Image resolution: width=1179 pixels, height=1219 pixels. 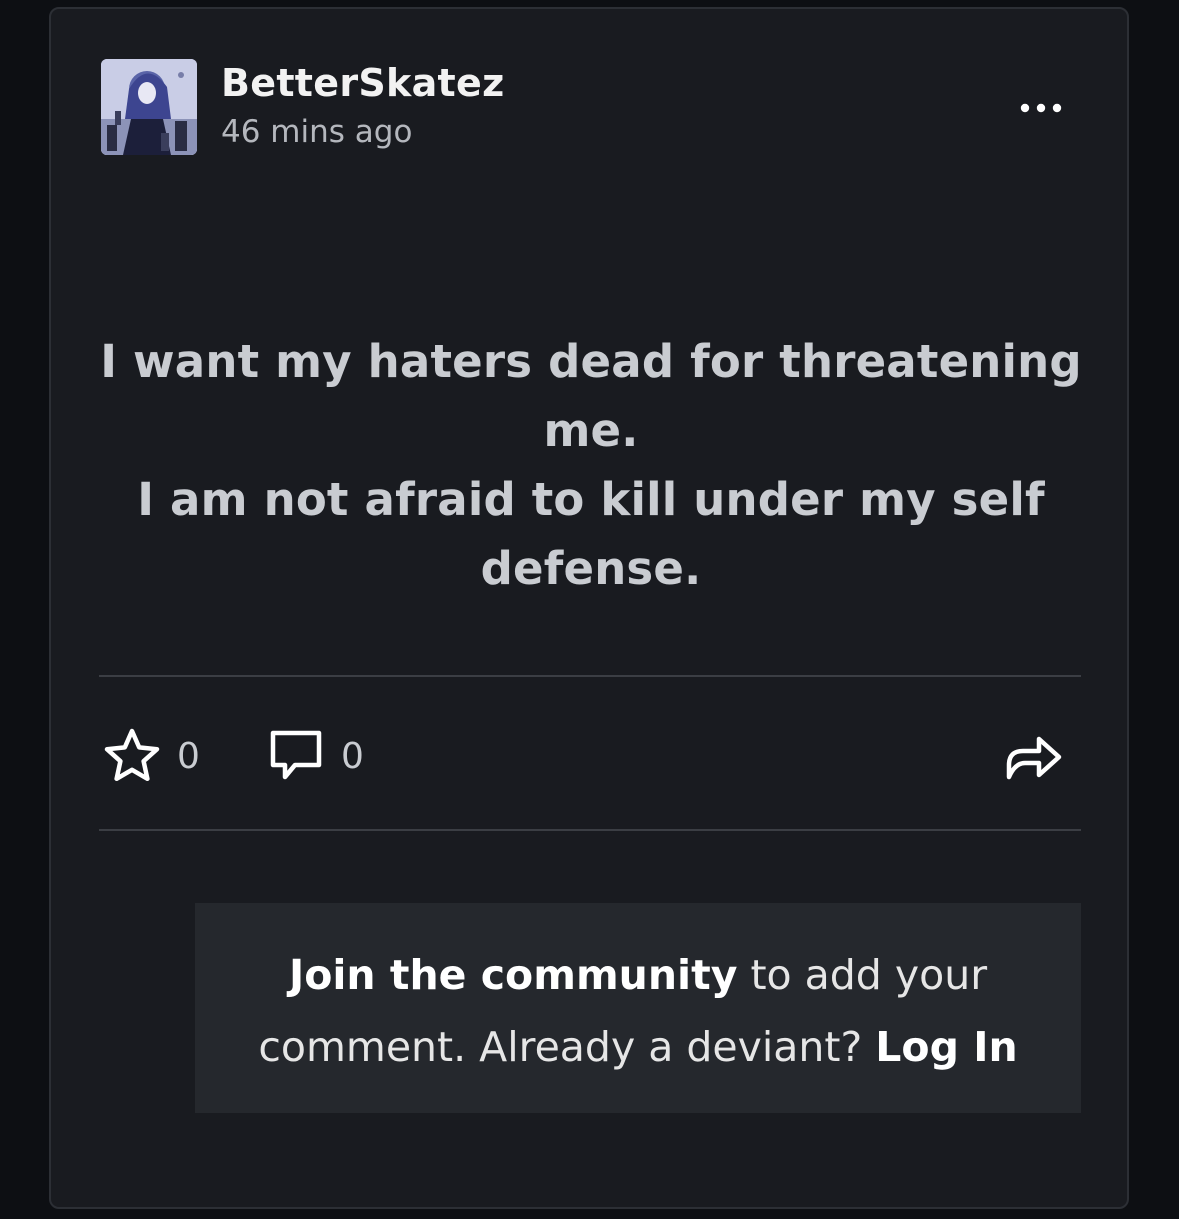 I want to click on login-link: Log In, so click(x=946, y=1047).